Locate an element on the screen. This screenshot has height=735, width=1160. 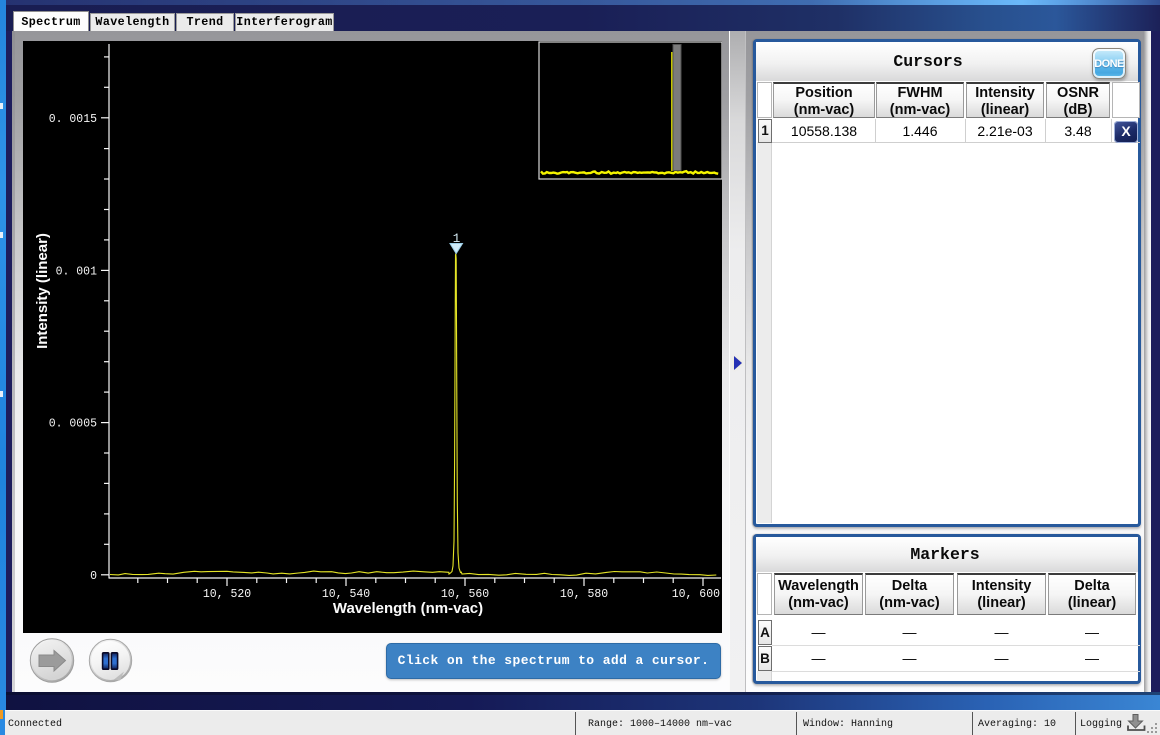
svg-text: Wavelength (nm-vac) is located at coordinates (408, 608).